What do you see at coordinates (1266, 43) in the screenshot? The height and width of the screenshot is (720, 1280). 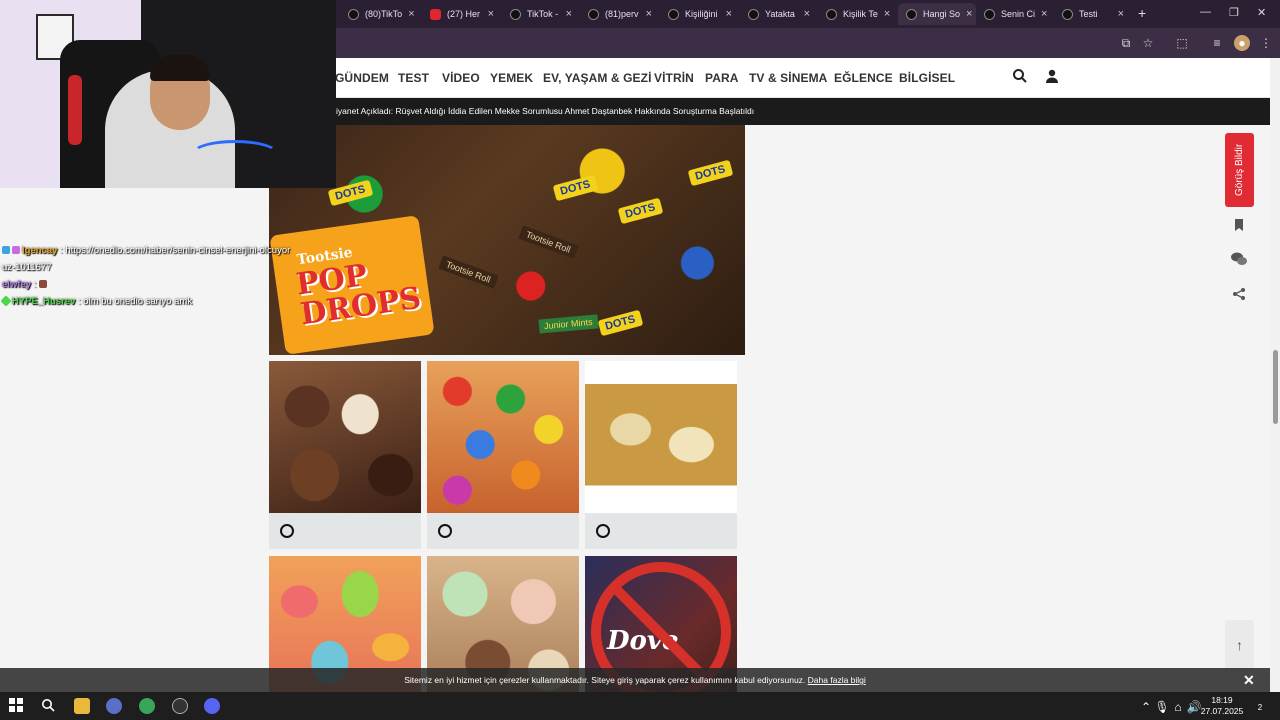 I see `chrome-menu-icon: ⋮` at bounding box center [1266, 43].